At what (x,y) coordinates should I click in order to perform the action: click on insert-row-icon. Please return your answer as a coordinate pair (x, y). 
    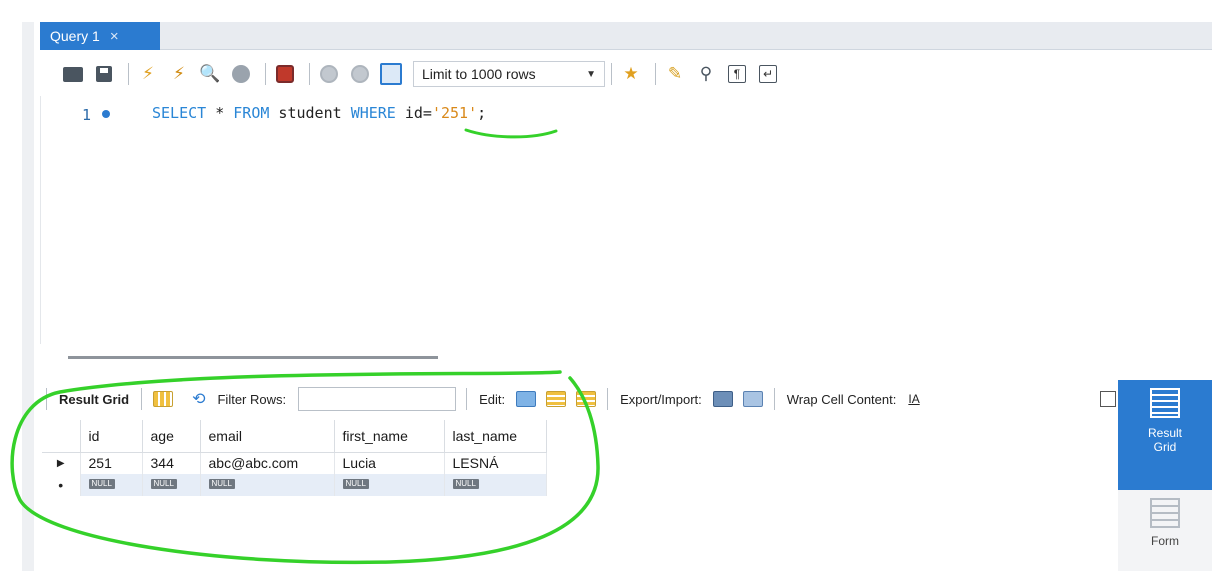
    Looking at the image, I should click on (556, 399).